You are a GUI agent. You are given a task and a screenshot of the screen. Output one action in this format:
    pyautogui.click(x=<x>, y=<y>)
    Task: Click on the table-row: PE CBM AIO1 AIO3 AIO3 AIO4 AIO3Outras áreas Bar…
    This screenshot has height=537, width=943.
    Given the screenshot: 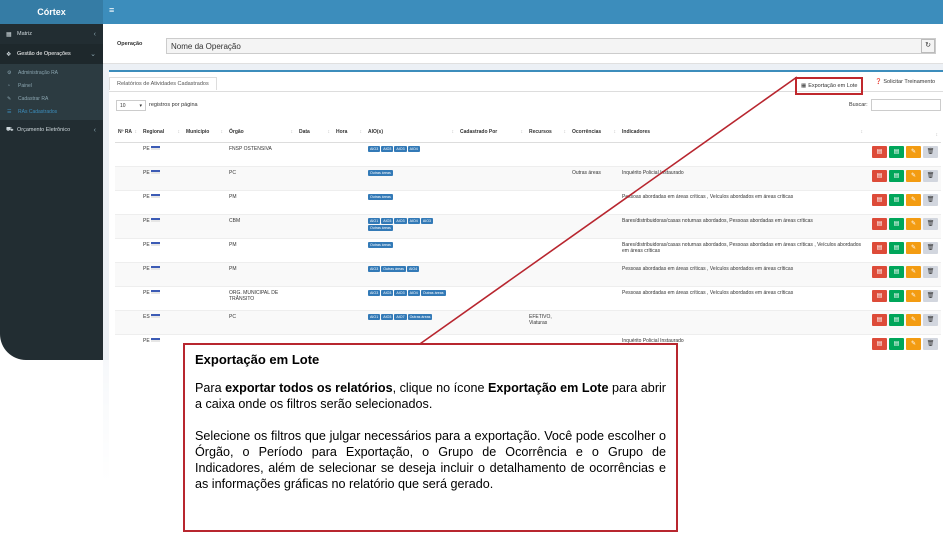 What is the action you would take?
    pyautogui.click(x=528, y=225)
    